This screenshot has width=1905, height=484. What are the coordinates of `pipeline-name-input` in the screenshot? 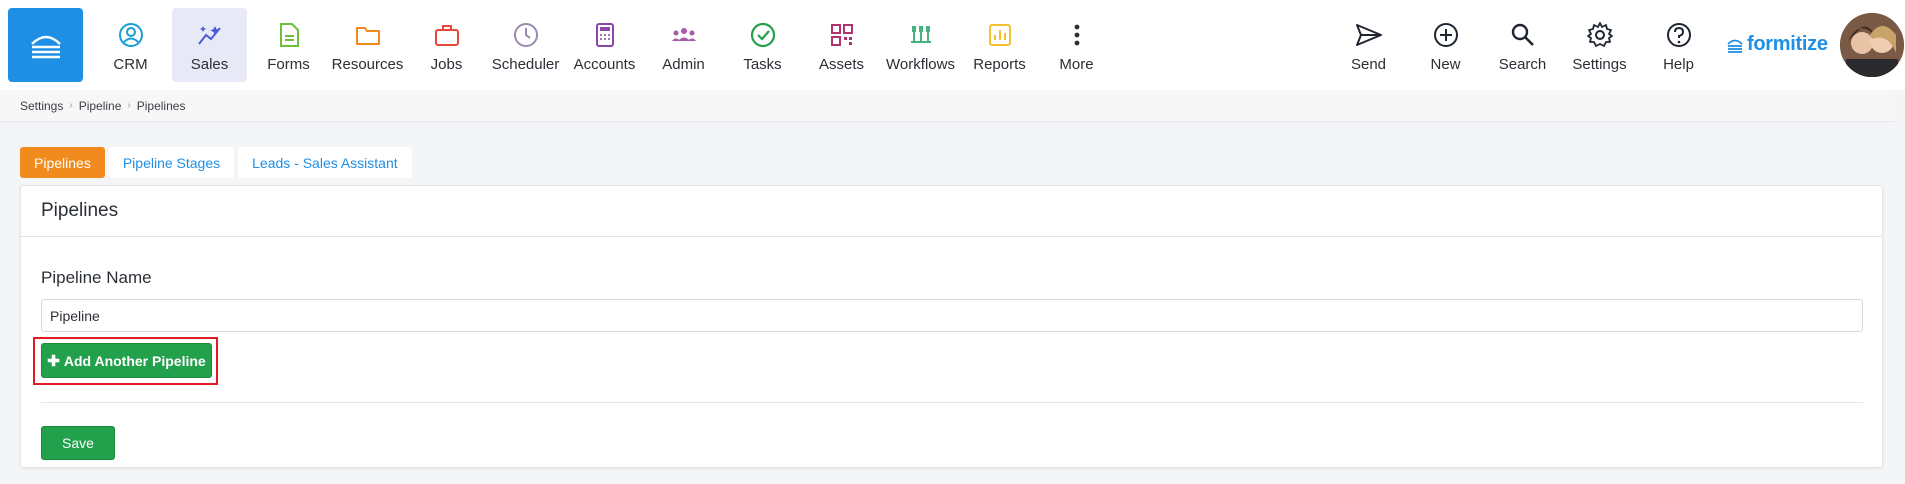 It's located at (952, 315).